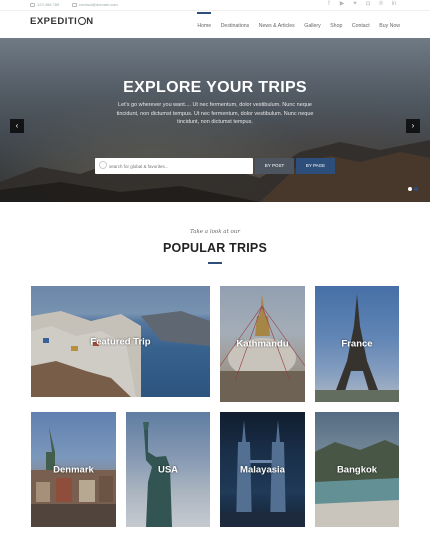  I want to click on trip-card-denmark: Denmark, so click(73, 469).